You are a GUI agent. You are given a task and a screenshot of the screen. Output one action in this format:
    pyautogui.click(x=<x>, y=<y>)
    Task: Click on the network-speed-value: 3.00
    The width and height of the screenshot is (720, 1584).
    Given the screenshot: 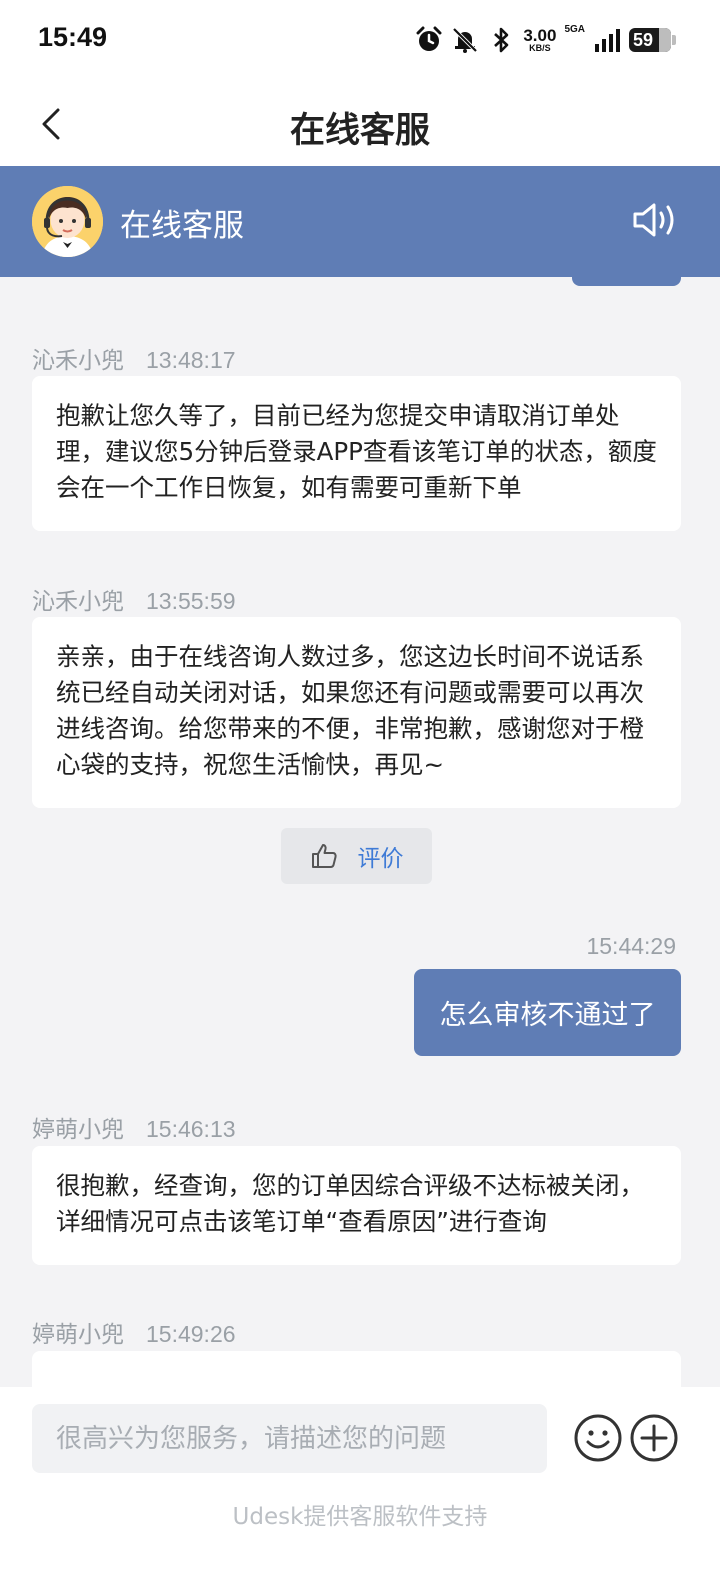 What is the action you would take?
    pyautogui.click(x=540, y=35)
    